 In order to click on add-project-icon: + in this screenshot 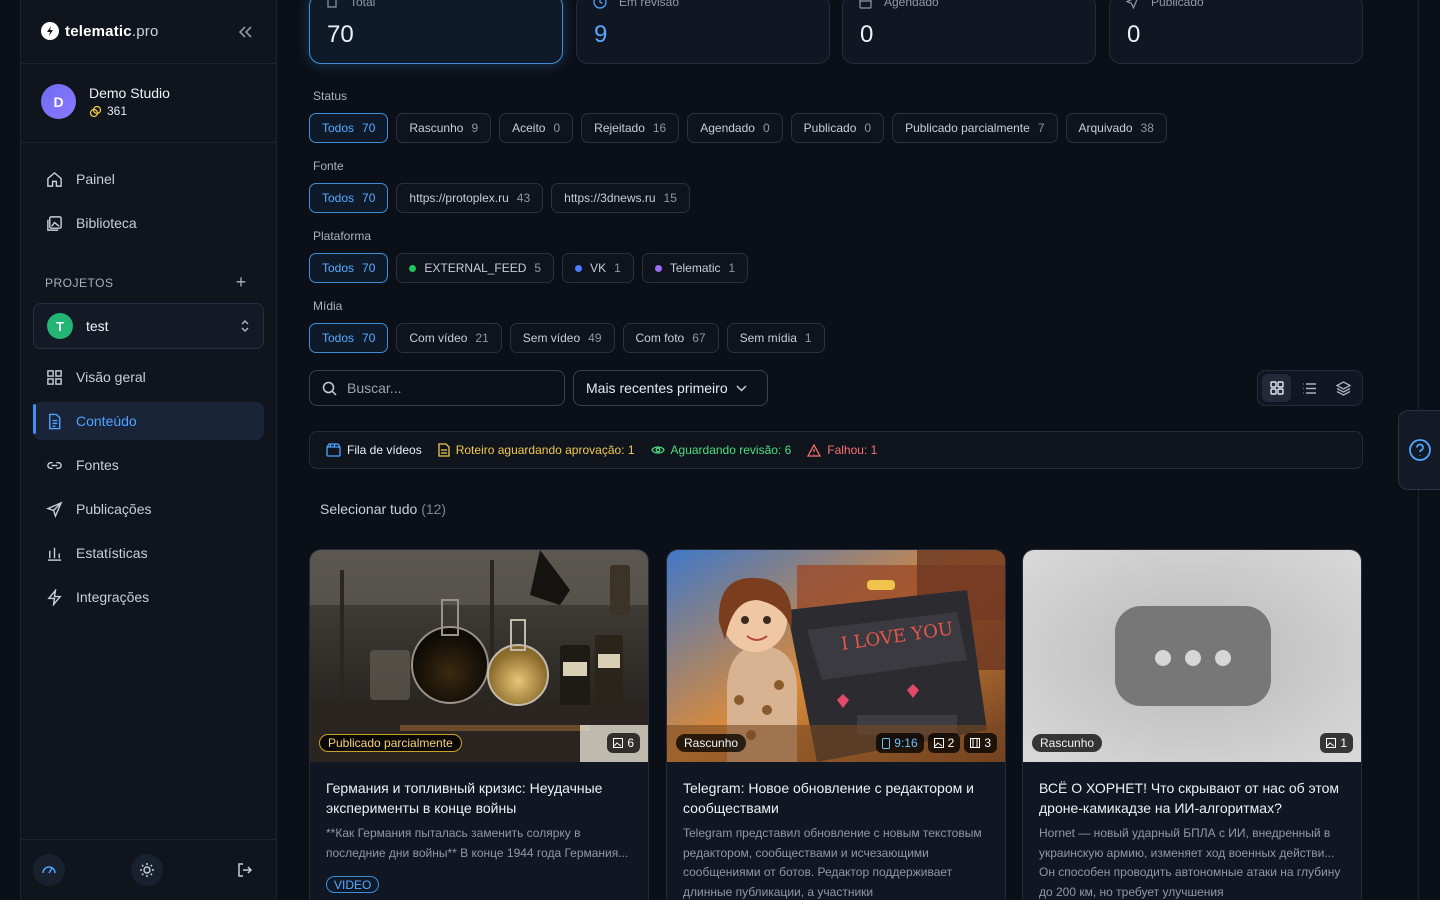, I will do `click(241, 282)`.